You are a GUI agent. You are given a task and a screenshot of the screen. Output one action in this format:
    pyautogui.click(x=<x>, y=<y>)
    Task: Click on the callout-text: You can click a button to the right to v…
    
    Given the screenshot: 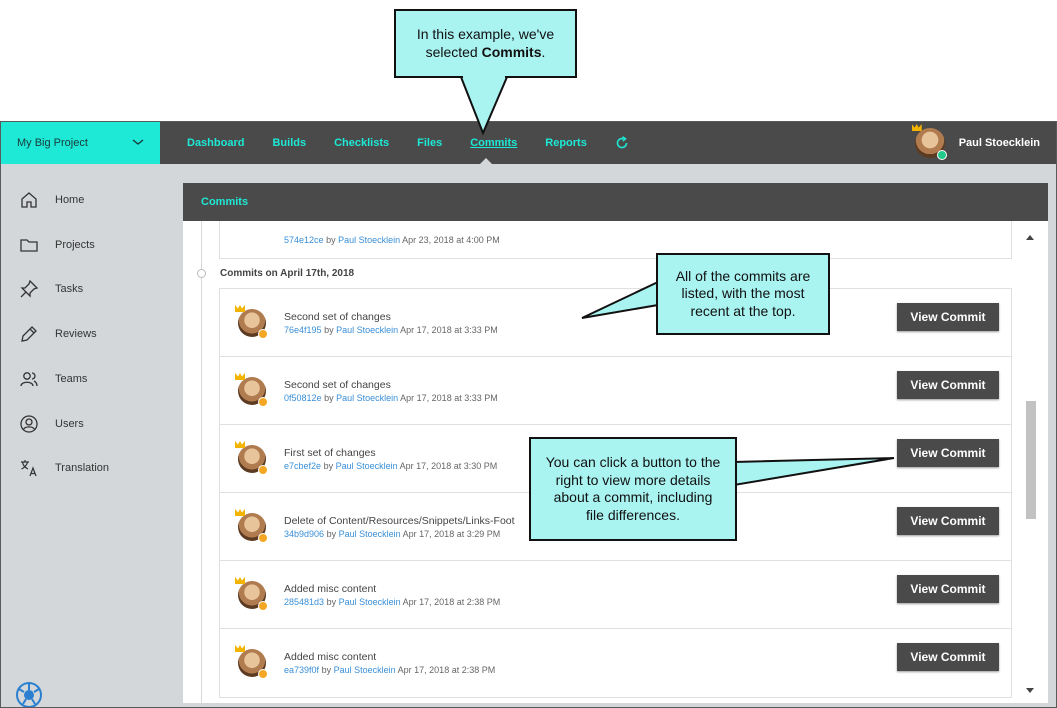 What is the action you would take?
    pyautogui.click(x=633, y=488)
    